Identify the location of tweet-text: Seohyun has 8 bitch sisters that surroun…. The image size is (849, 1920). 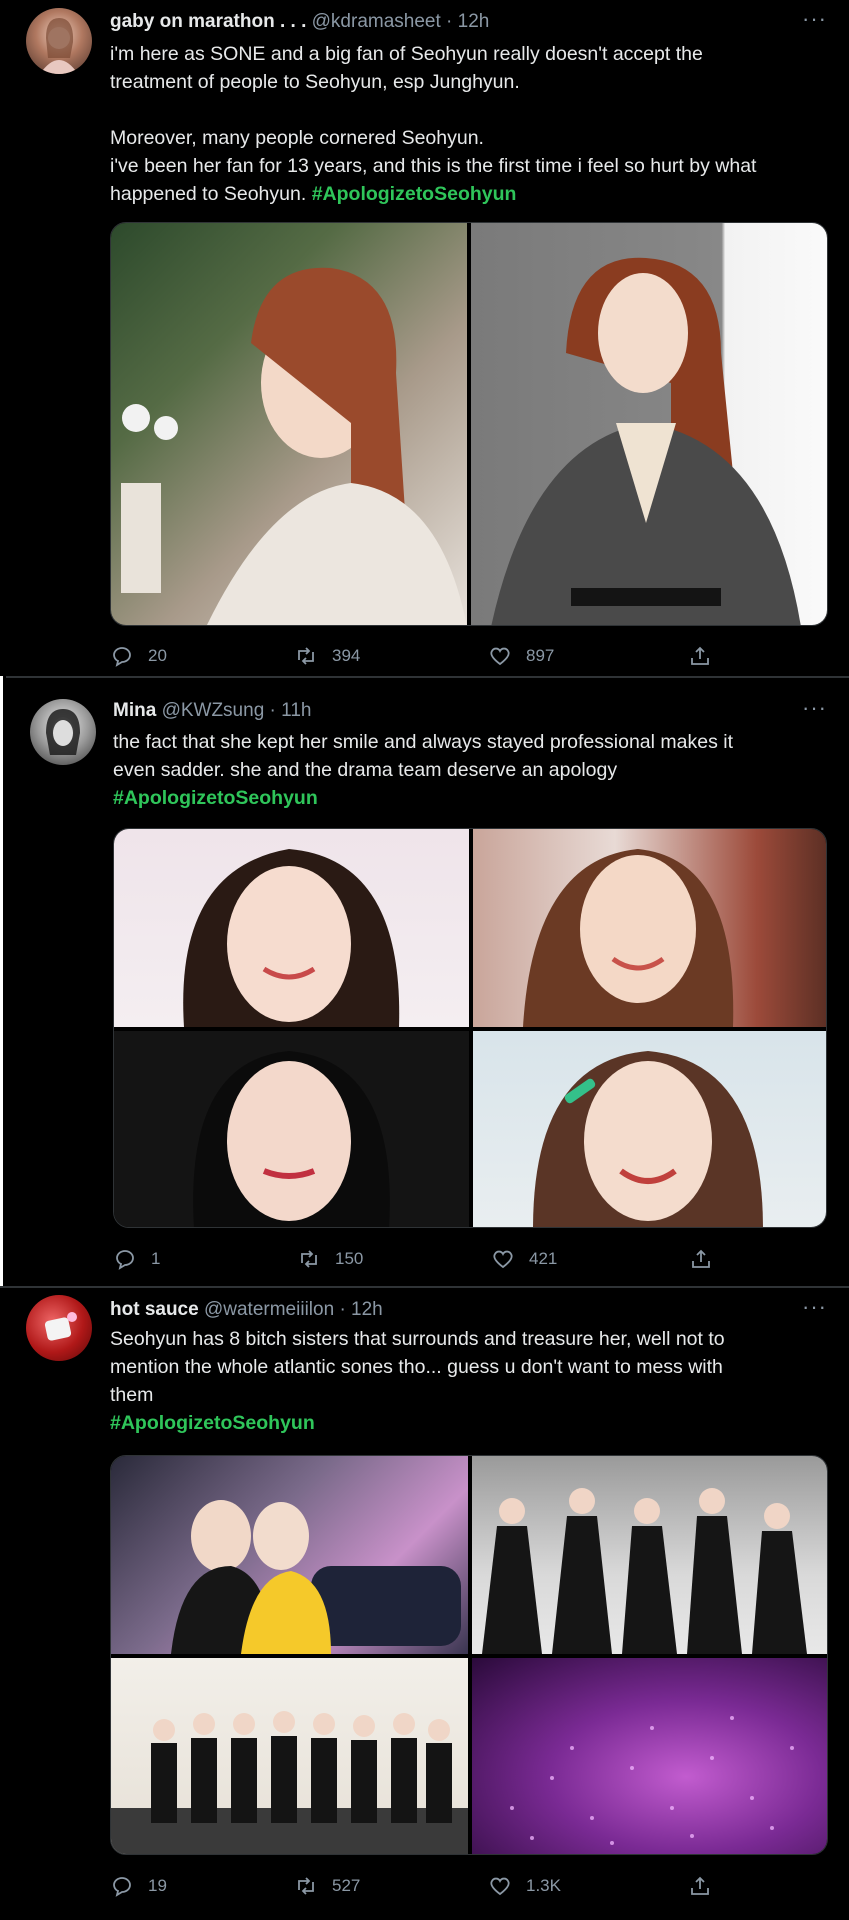
(470, 1381).